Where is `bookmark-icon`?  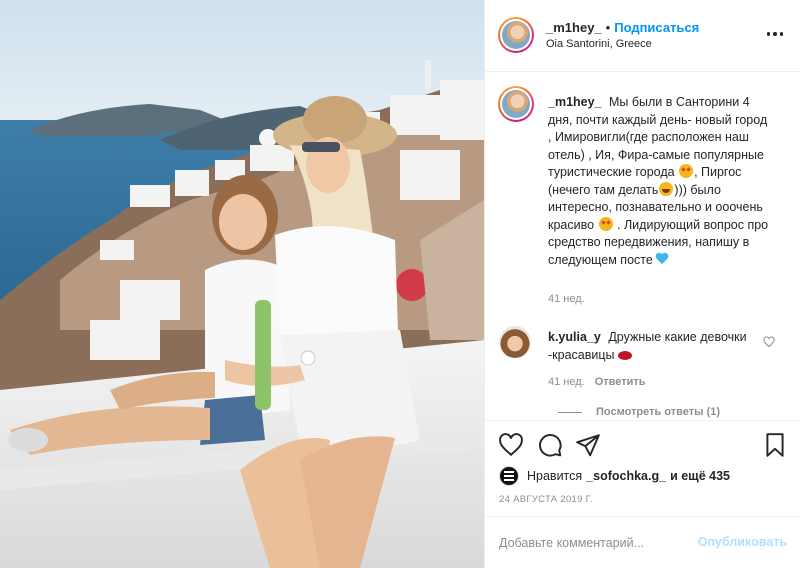 bookmark-icon is located at coordinates (775, 445).